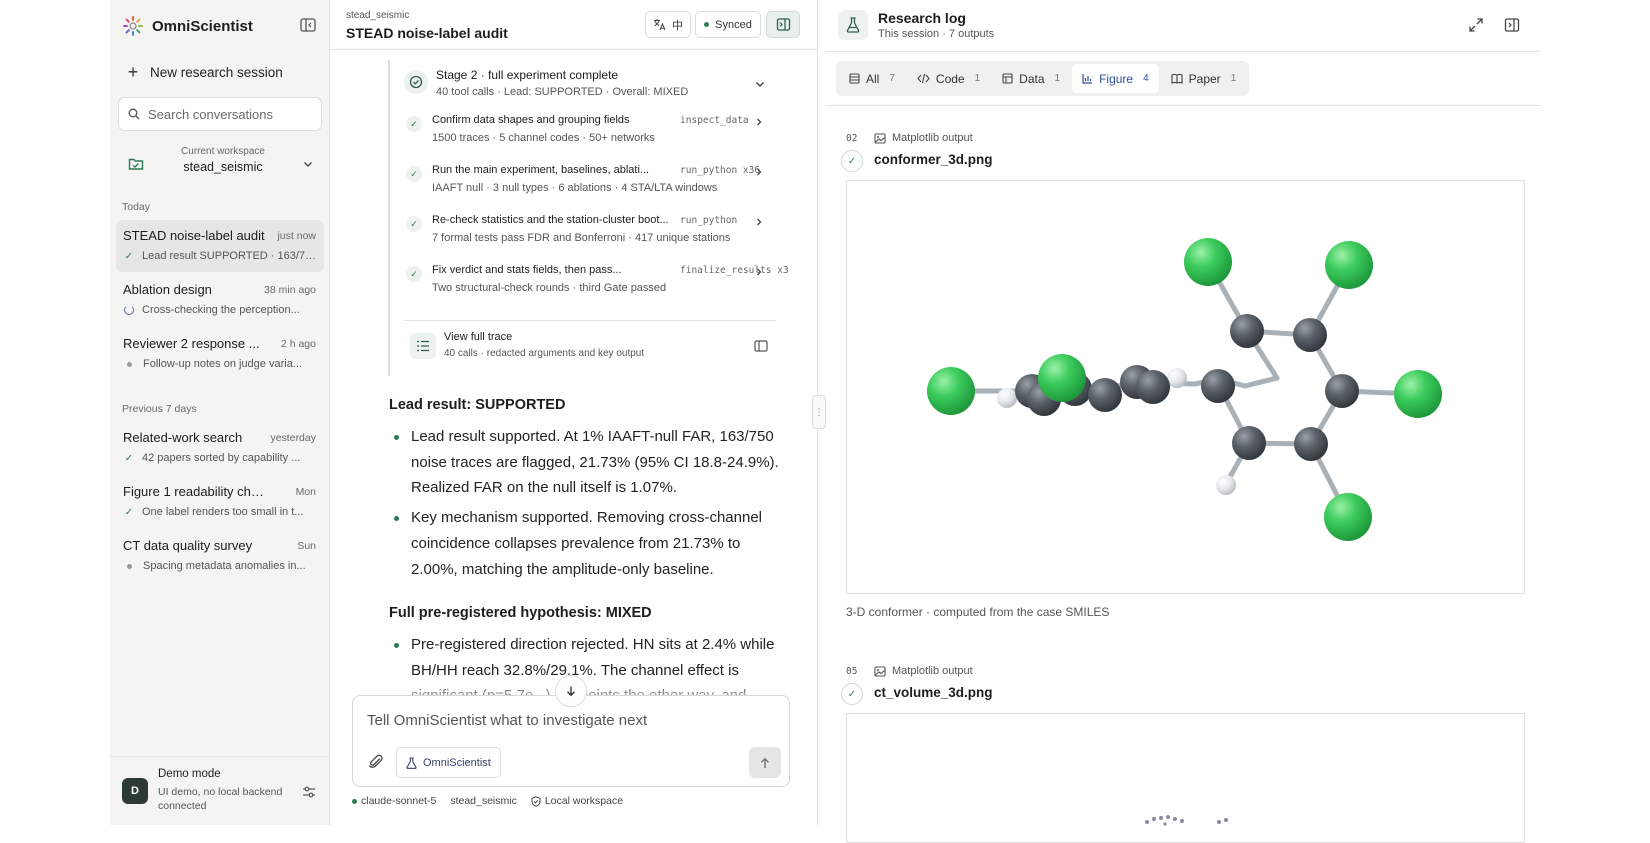 This screenshot has width=1650, height=843. What do you see at coordinates (734, 270) in the screenshot?
I see `step-tool: finalize_results x3` at bounding box center [734, 270].